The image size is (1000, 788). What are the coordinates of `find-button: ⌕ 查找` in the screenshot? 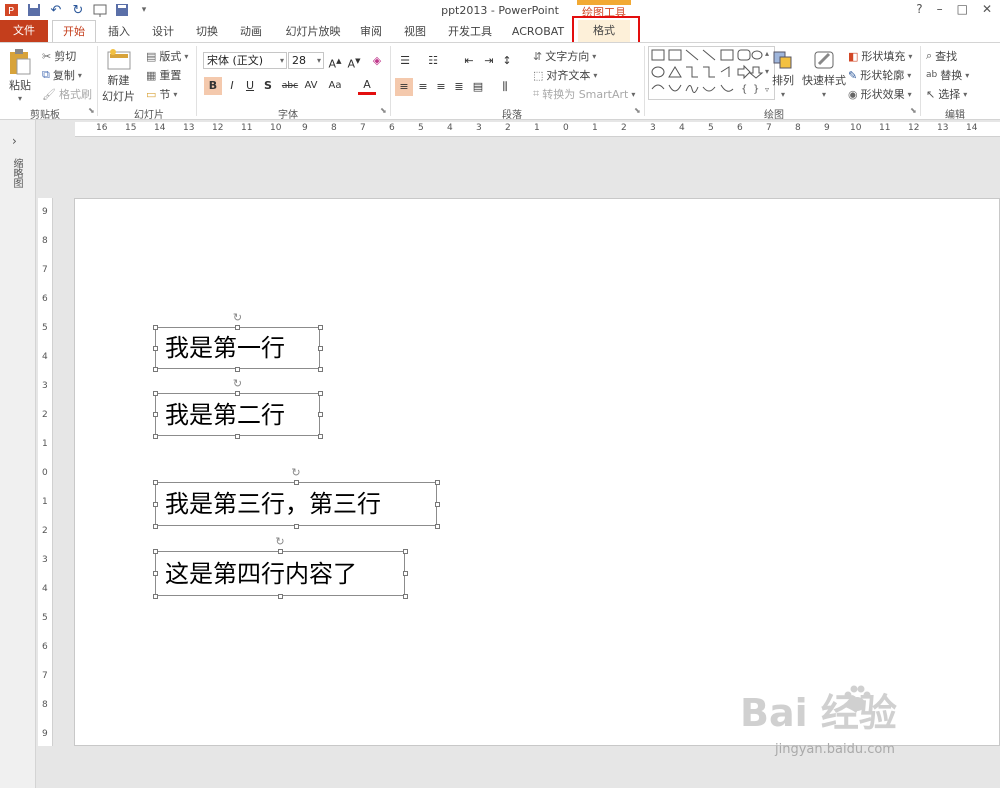 It's located at (941, 56).